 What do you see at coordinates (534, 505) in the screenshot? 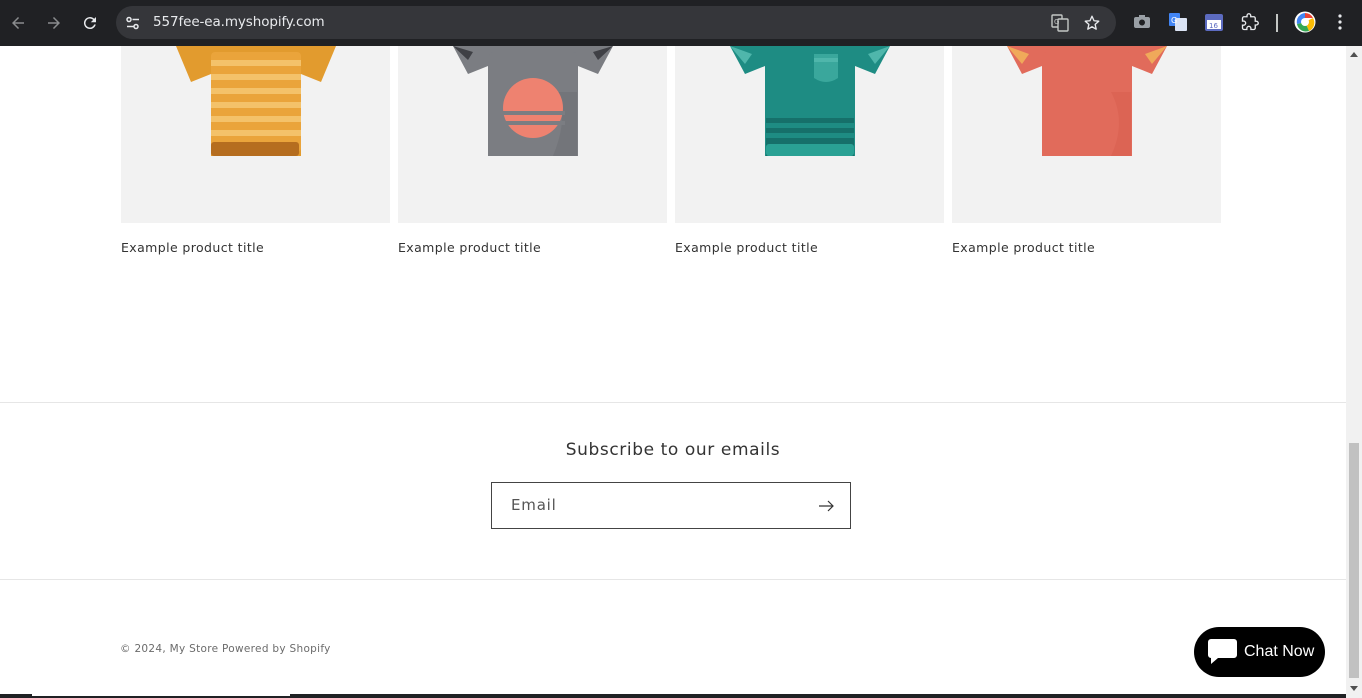
I see `email-placeholder: Email` at bounding box center [534, 505].